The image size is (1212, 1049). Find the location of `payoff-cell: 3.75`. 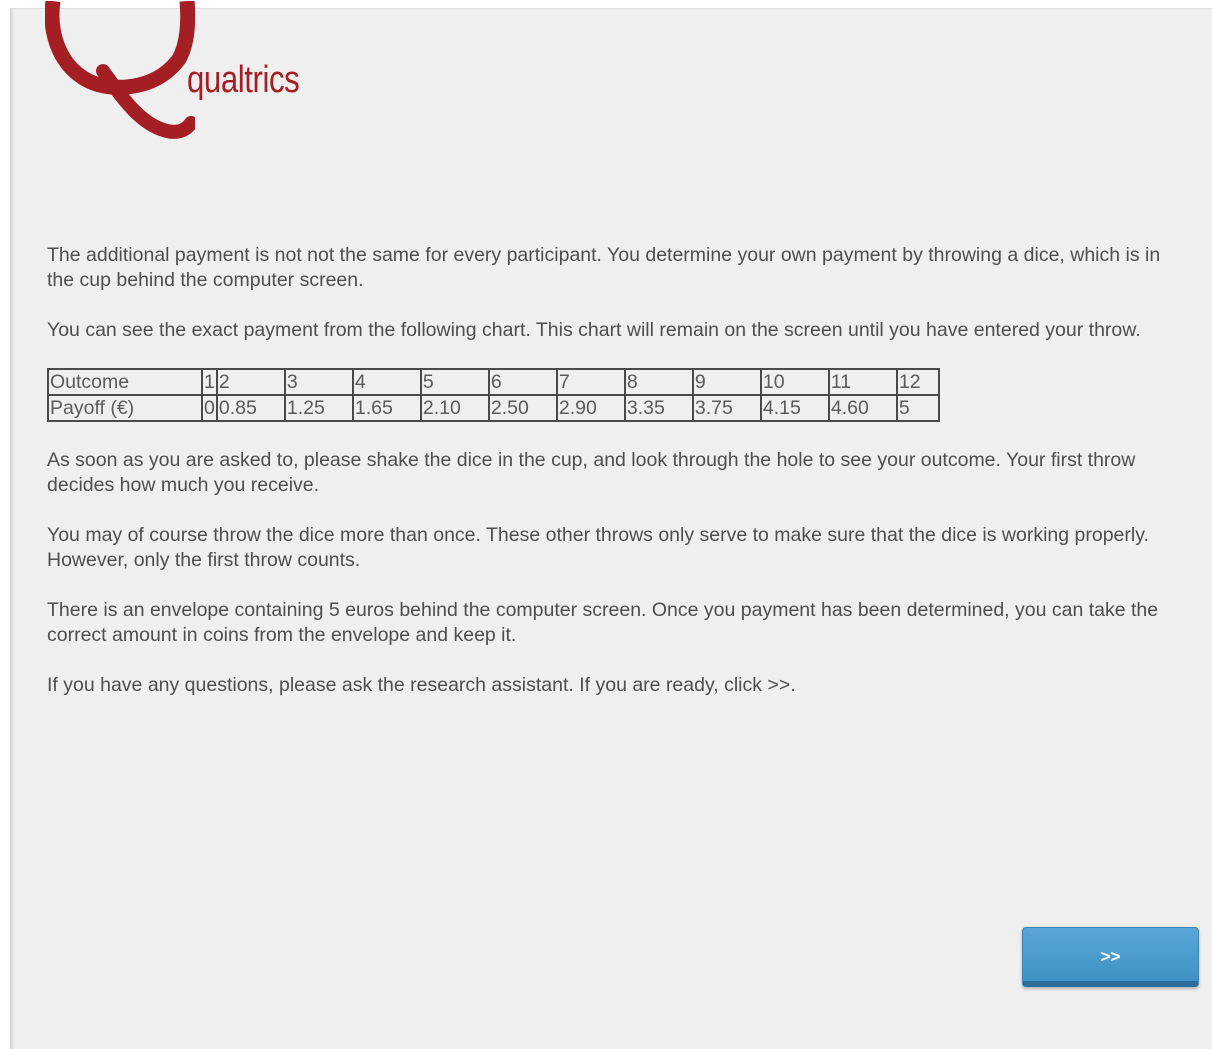

payoff-cell: 3.75 is located at coordinates (726, 408).